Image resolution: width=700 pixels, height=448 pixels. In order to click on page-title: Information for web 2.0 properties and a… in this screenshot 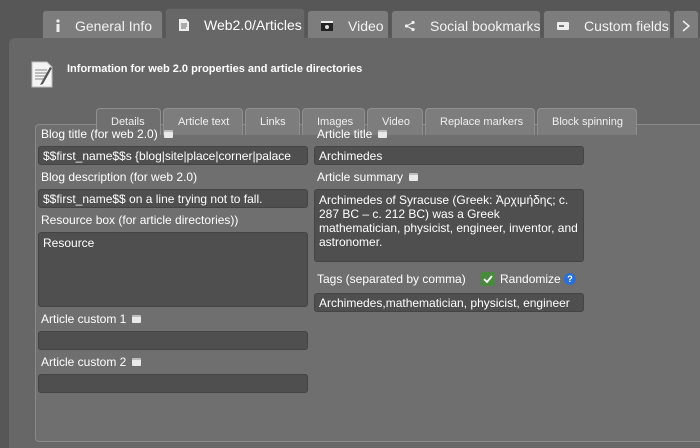, I will do `click(215, 69)`.